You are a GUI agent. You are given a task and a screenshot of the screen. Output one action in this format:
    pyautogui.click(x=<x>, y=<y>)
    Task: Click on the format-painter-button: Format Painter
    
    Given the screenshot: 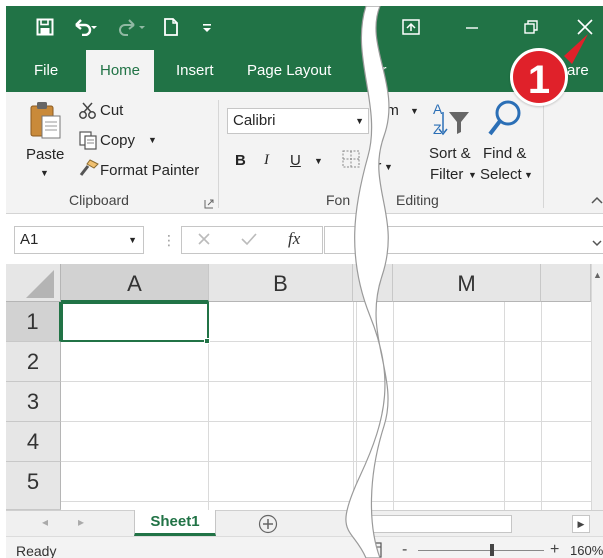 What is the action you would take?
    pyautogui.click(x=149, y=170)
    